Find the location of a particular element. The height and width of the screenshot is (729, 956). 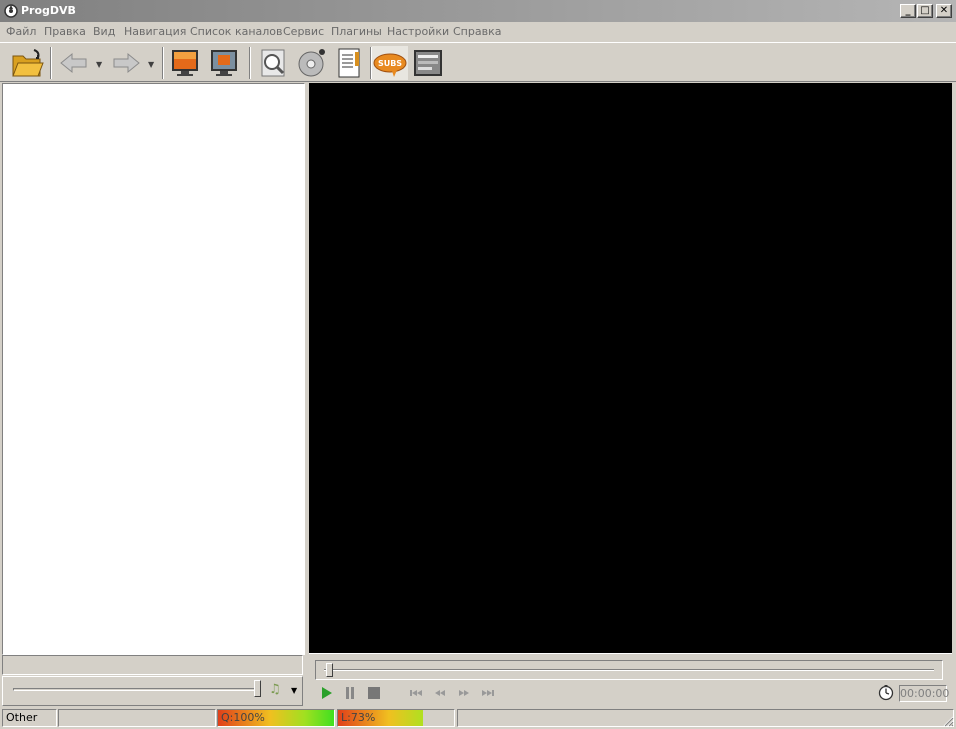

app-logo-icon is located at coordinates (11, 11).